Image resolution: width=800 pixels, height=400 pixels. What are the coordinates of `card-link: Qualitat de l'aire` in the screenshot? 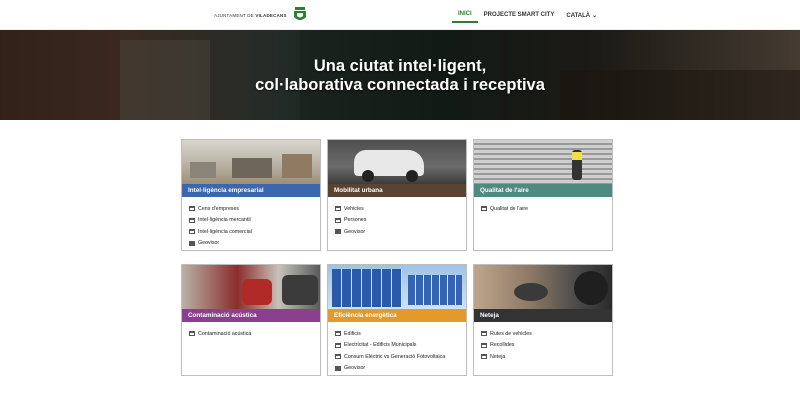 It's located at (504, 209).